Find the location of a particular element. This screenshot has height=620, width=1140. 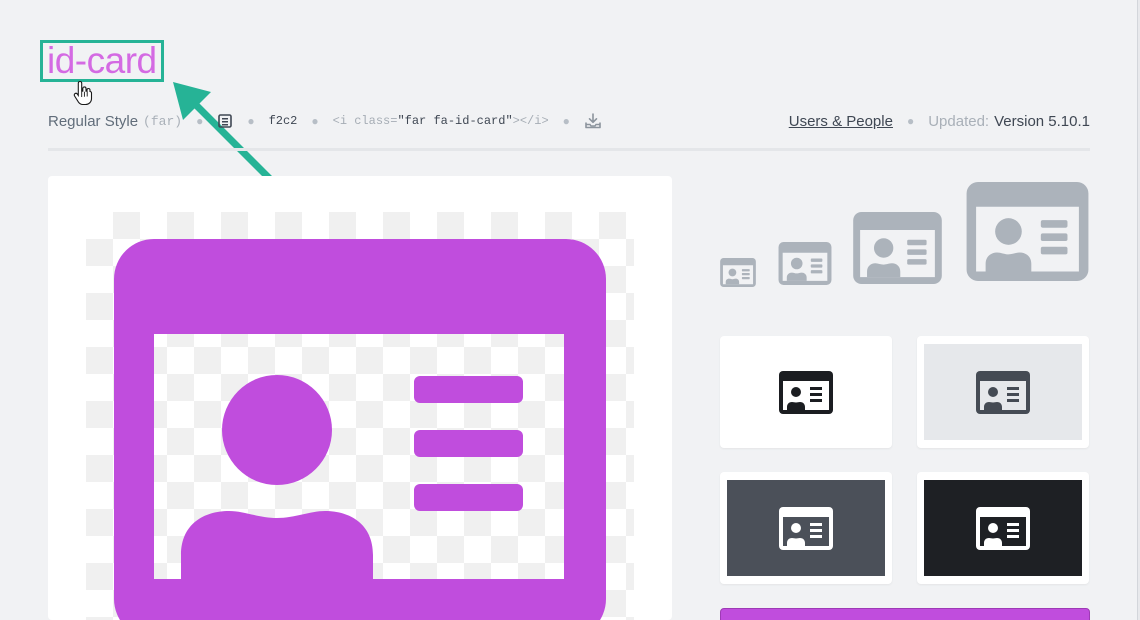

style-label: Regular Style is located at coordinates (93, 121).